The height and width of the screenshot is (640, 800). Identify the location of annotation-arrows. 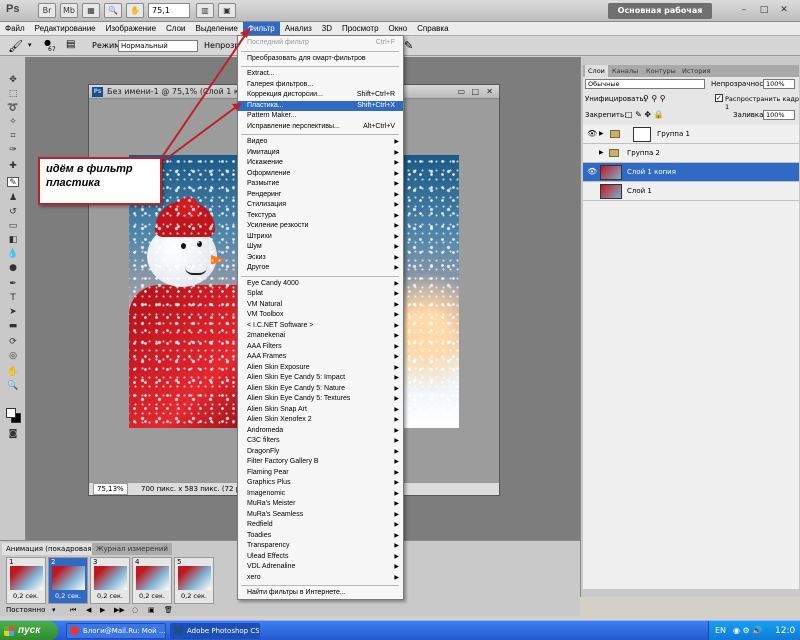
(205, 95).